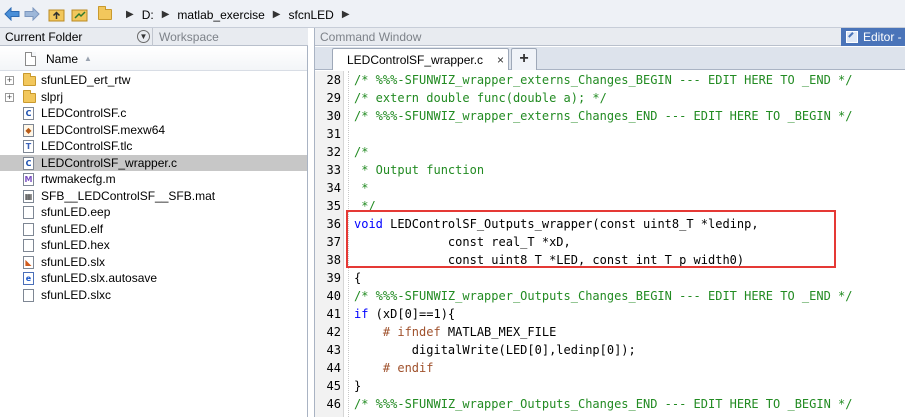 Image resolution: width=905 pixels, height=417 pixels. Describe the element at coordinates (610, 134) in the screenshot. I see `code-line: 31` at that location.